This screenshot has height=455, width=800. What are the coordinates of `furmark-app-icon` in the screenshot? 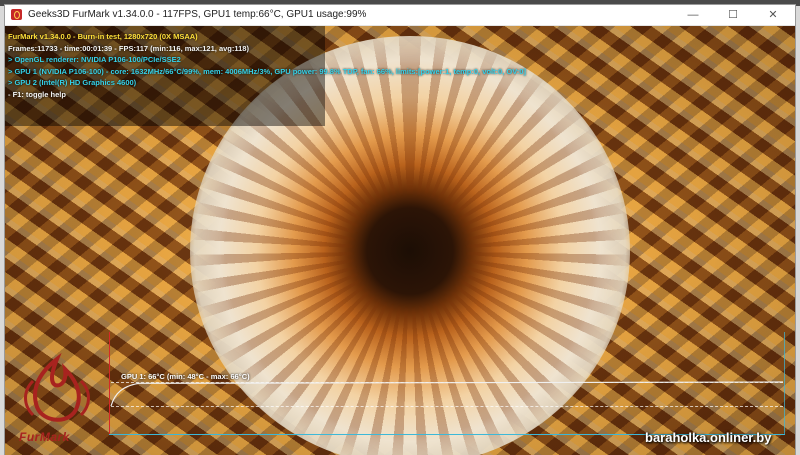 It's located at (16, 14).